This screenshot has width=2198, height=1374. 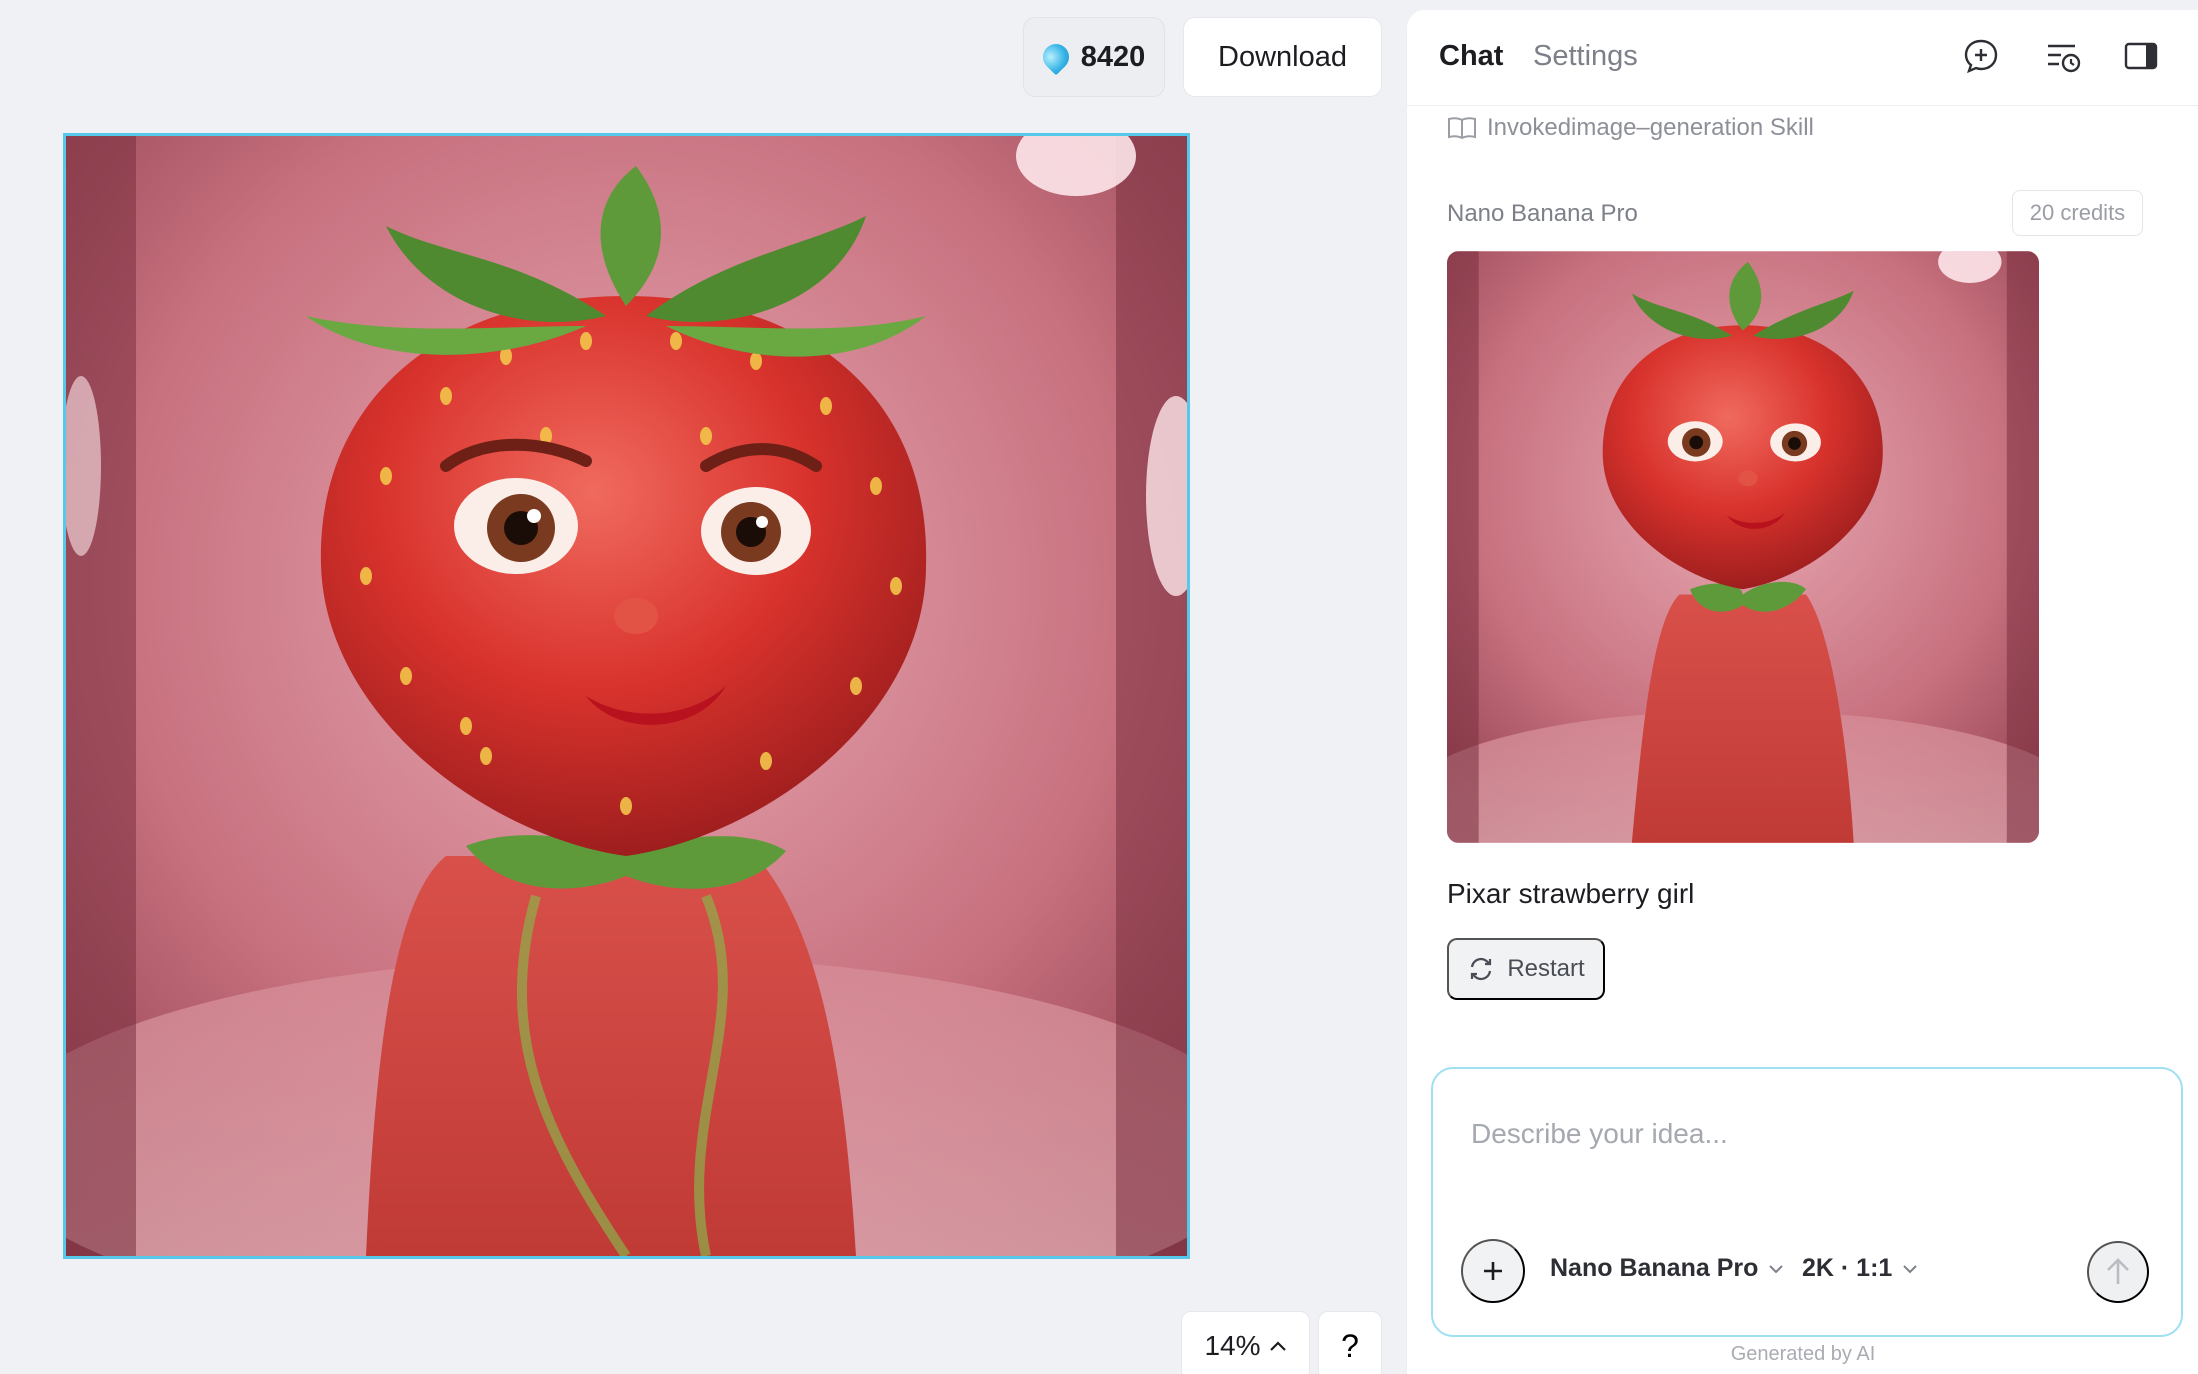 What do you see at coordinates (1585, 56) in the screenshot?
I see `tab-settings: Settings` at bounding box center [1585, 56].